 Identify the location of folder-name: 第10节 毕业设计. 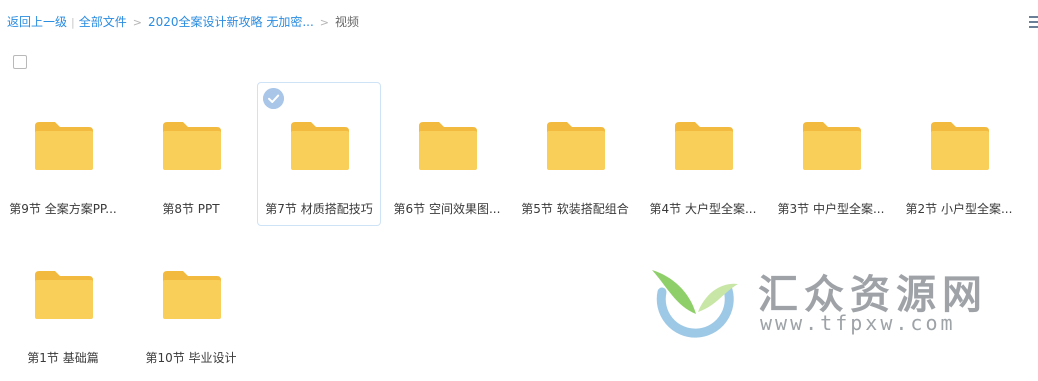
(191, 358).